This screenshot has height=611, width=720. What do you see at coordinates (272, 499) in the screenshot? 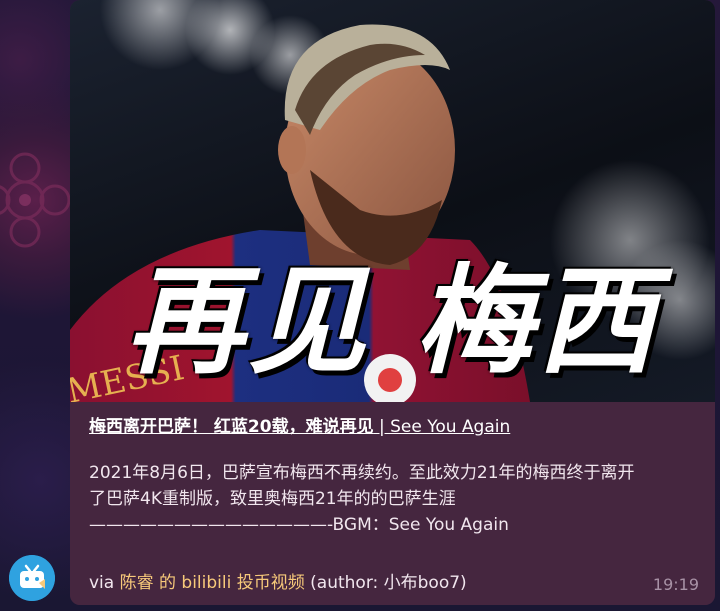
I see `description-line: 了巴萨4K重制版，致里奥梅西21年的的巴萨生涯` at bounding box center [272, 499].